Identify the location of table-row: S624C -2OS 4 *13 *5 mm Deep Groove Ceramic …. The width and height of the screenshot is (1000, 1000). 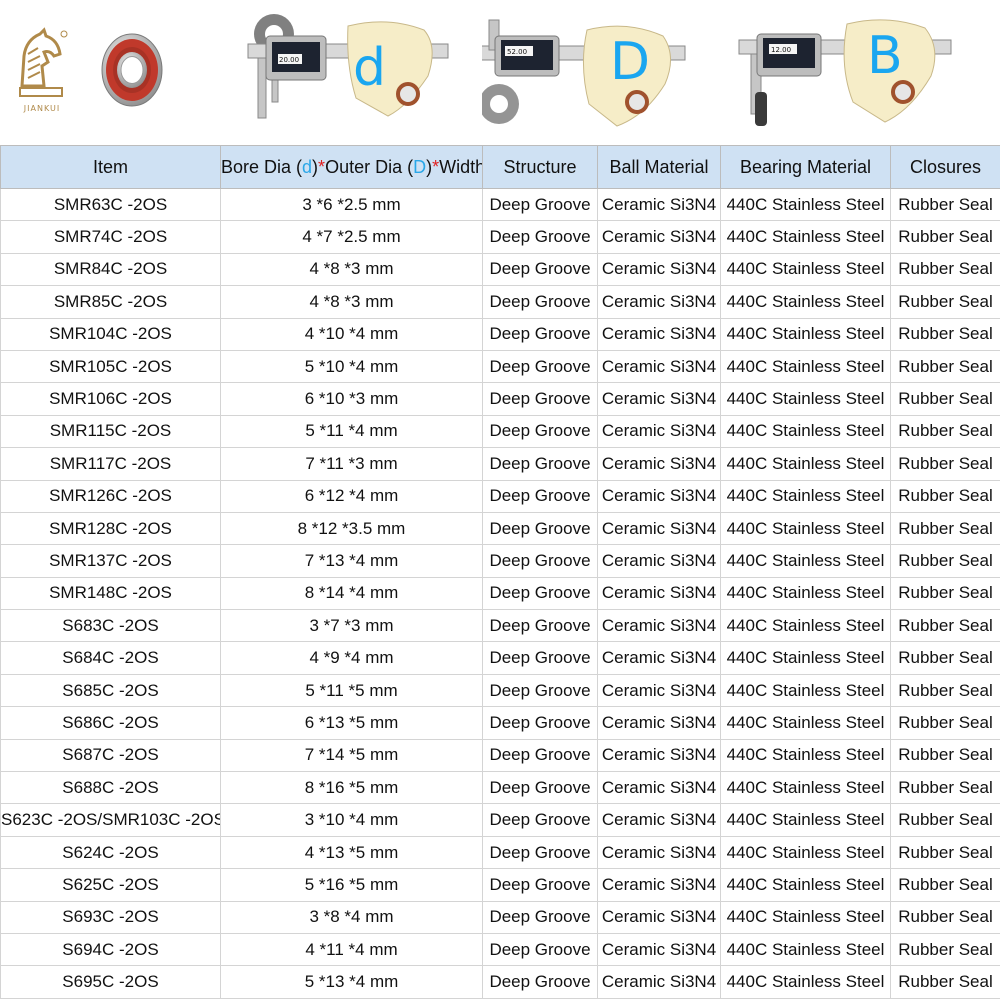
(500, 852).